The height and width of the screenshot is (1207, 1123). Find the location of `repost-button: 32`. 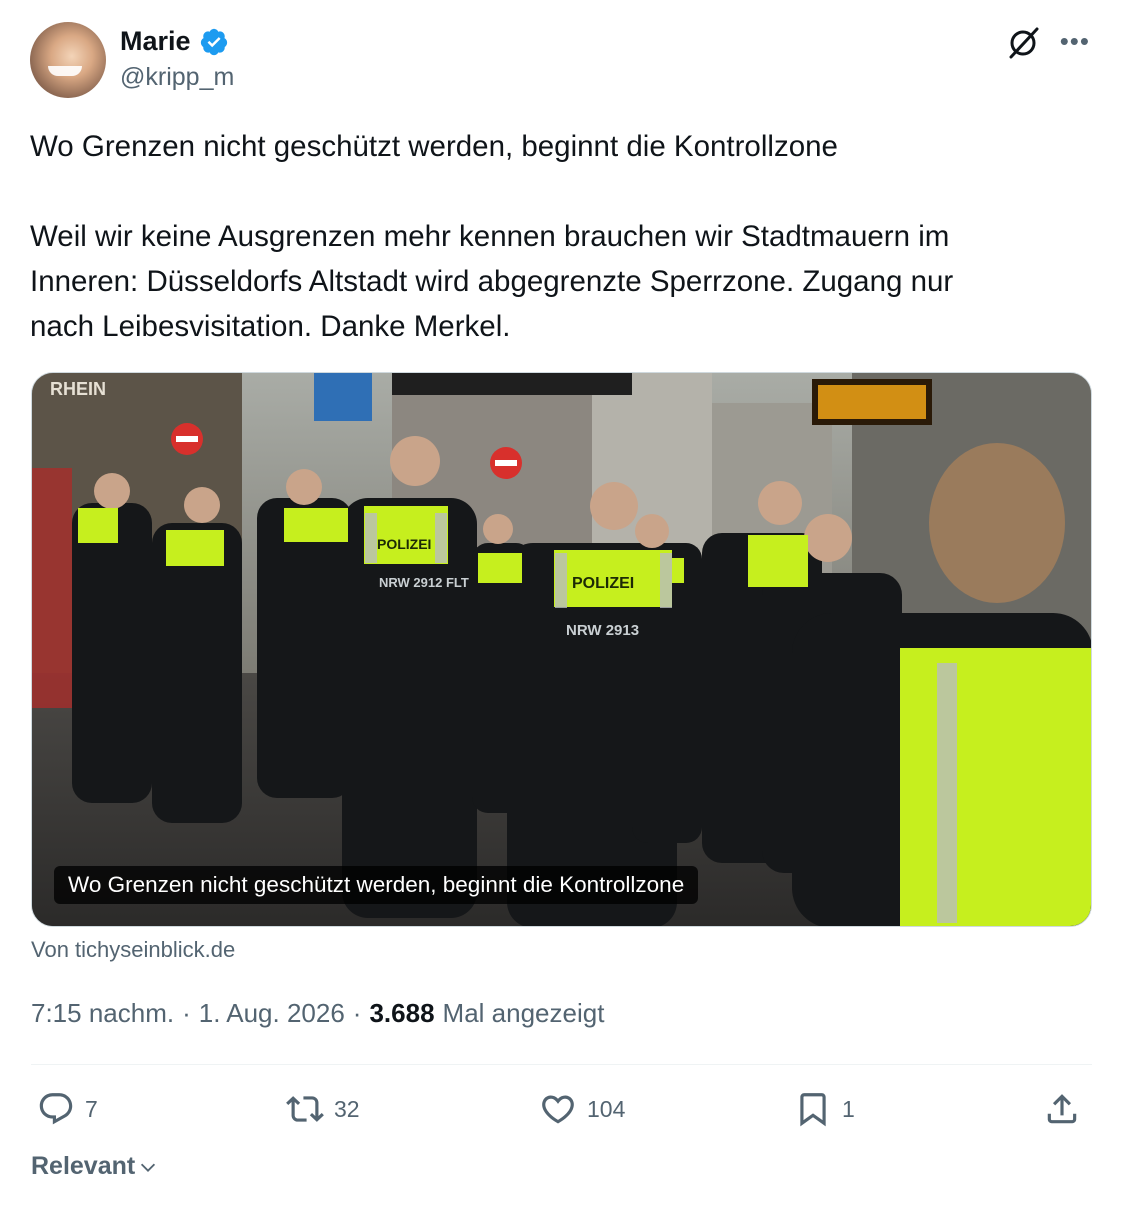

repost-button: 32 is located at coordinates (323, 1109).